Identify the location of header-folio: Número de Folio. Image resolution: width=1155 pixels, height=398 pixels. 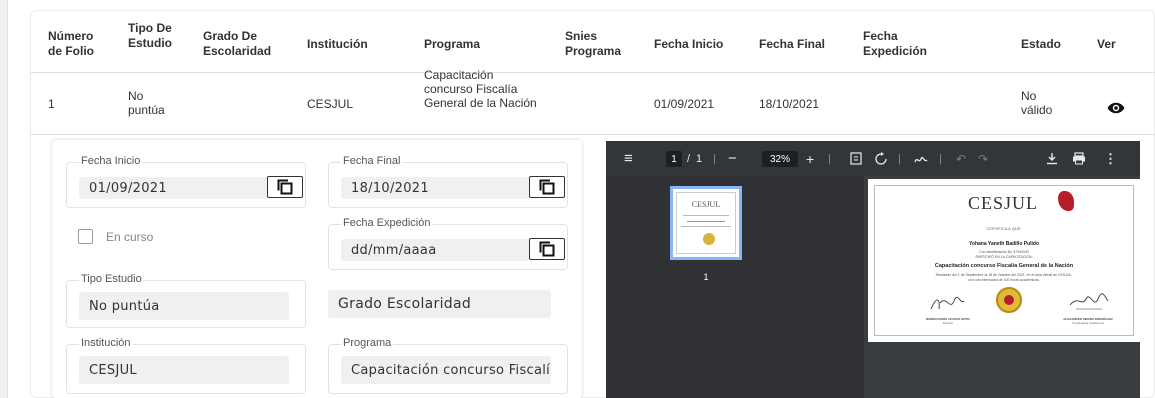
(71, 43).